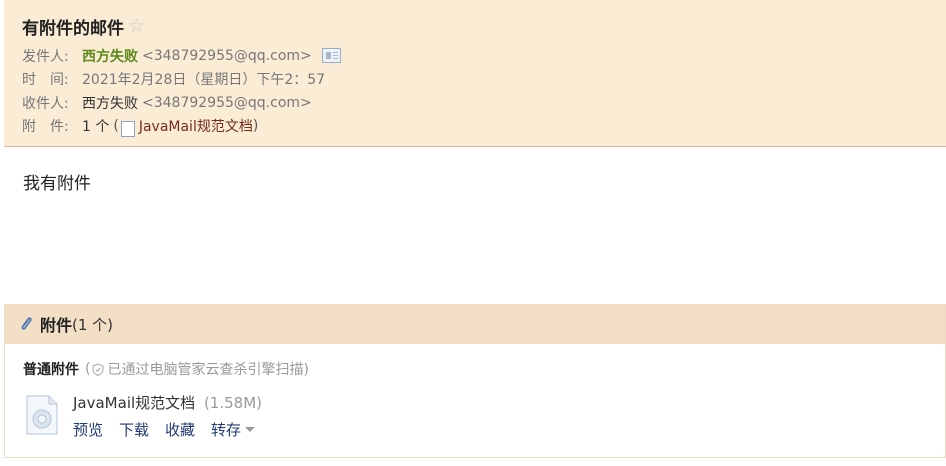 This screenshot has width=946, height=466. Describe the element at coordinates (110, 103) in the screenshot. I see `recipient-name: 西方失败` at that location.